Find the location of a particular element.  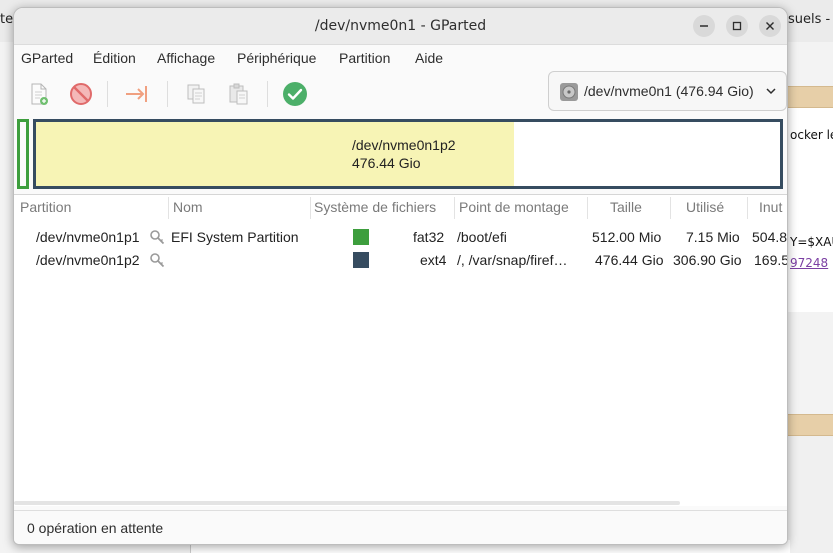

maximize-icon is located at coordinates (737, 26).